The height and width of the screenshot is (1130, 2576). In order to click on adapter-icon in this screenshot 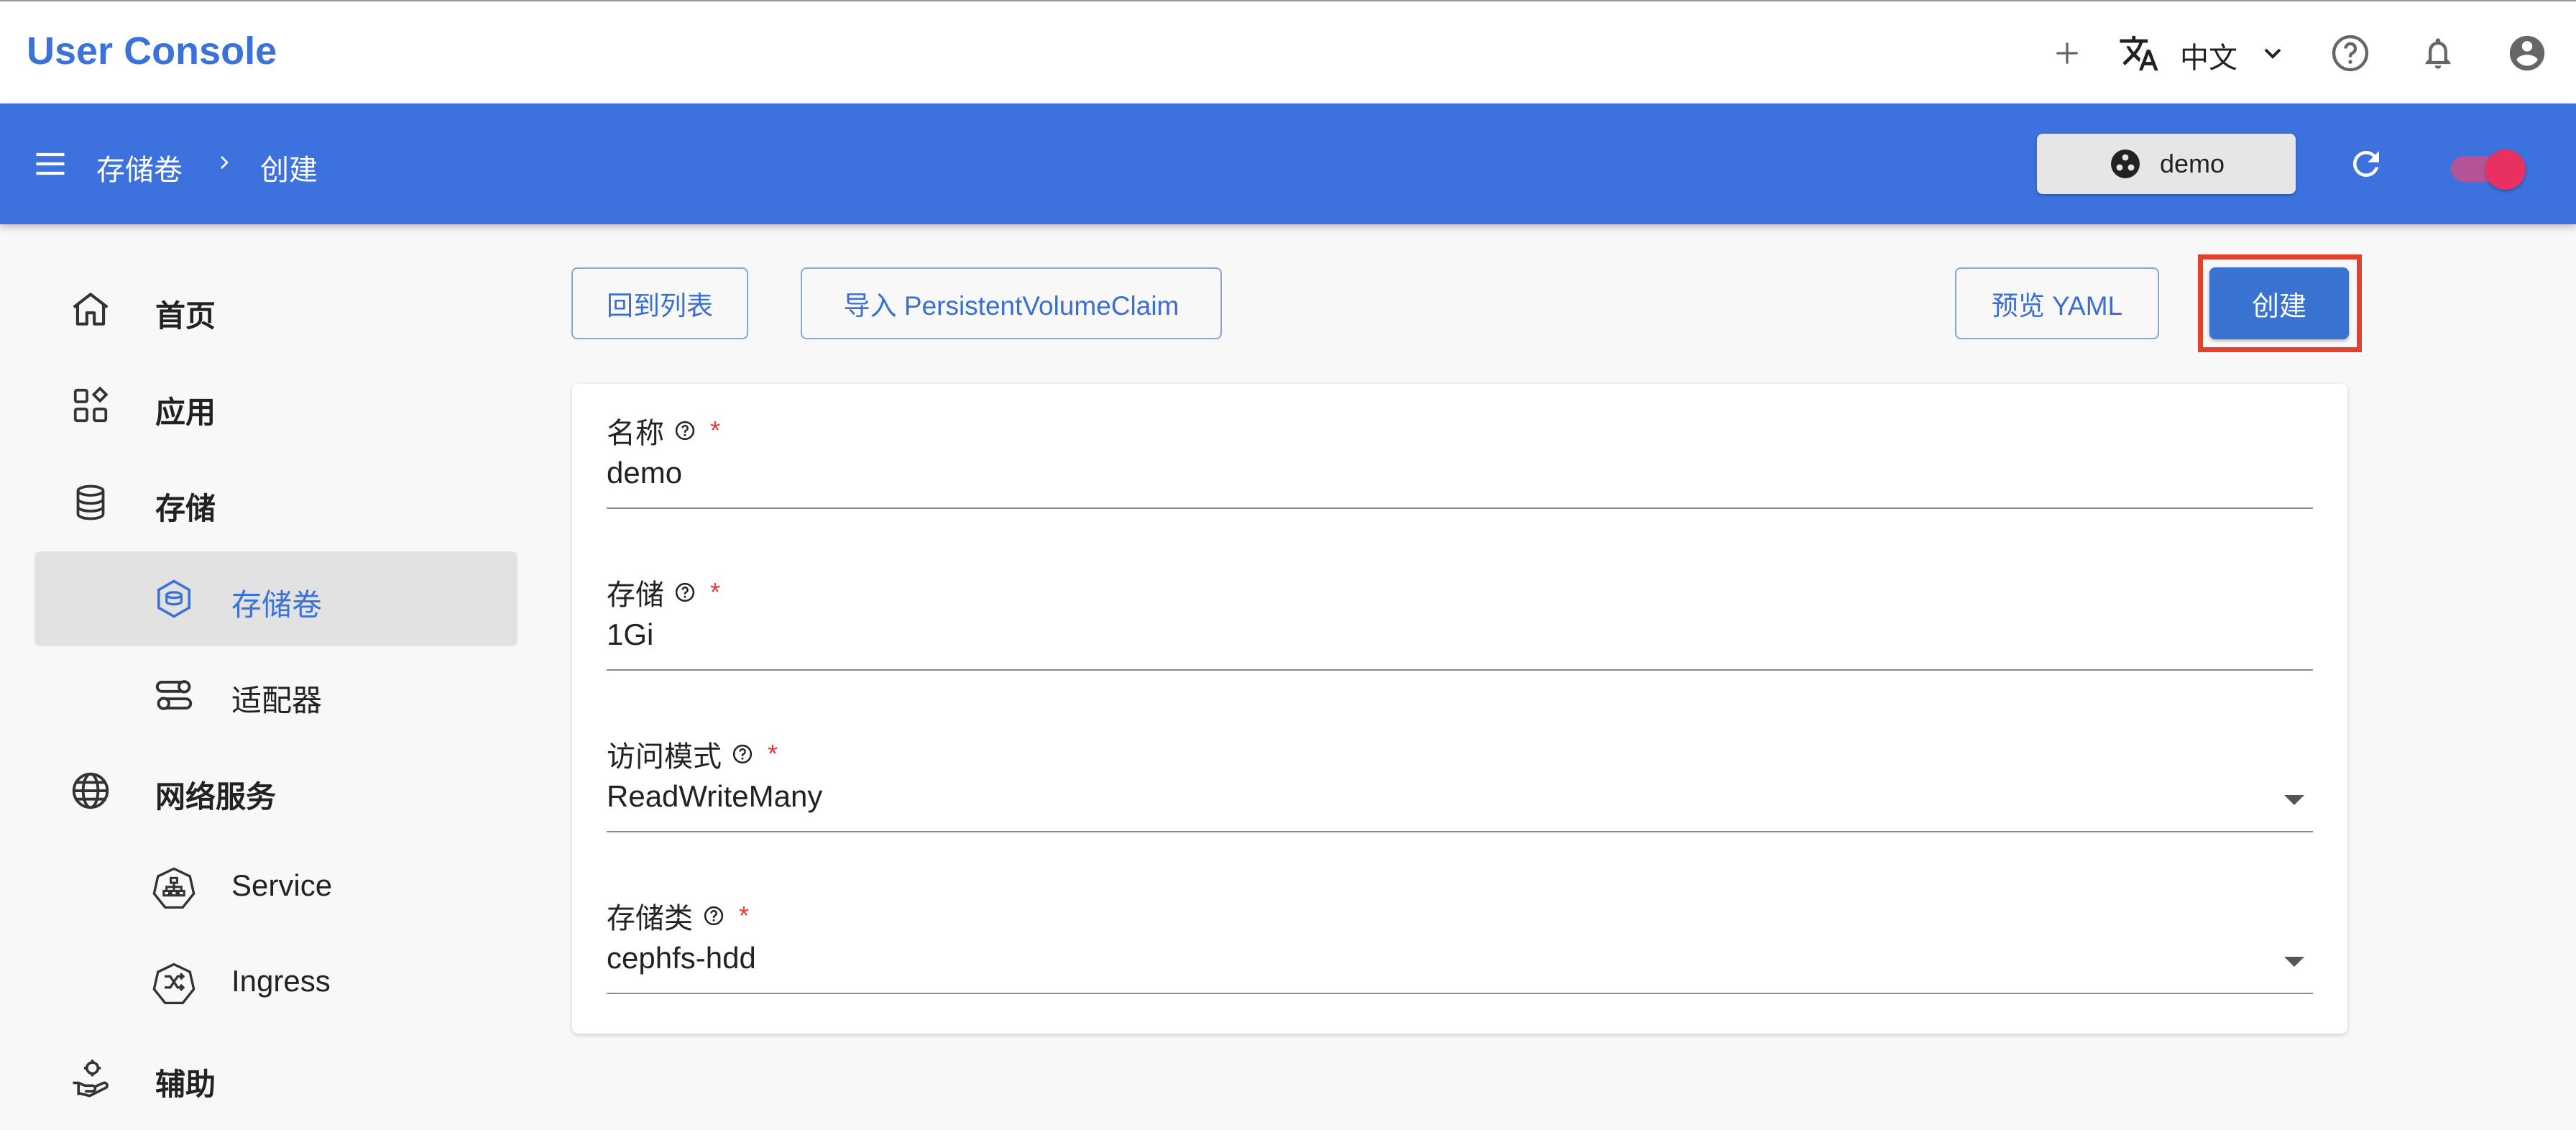, I will do `click(174, 695)`.